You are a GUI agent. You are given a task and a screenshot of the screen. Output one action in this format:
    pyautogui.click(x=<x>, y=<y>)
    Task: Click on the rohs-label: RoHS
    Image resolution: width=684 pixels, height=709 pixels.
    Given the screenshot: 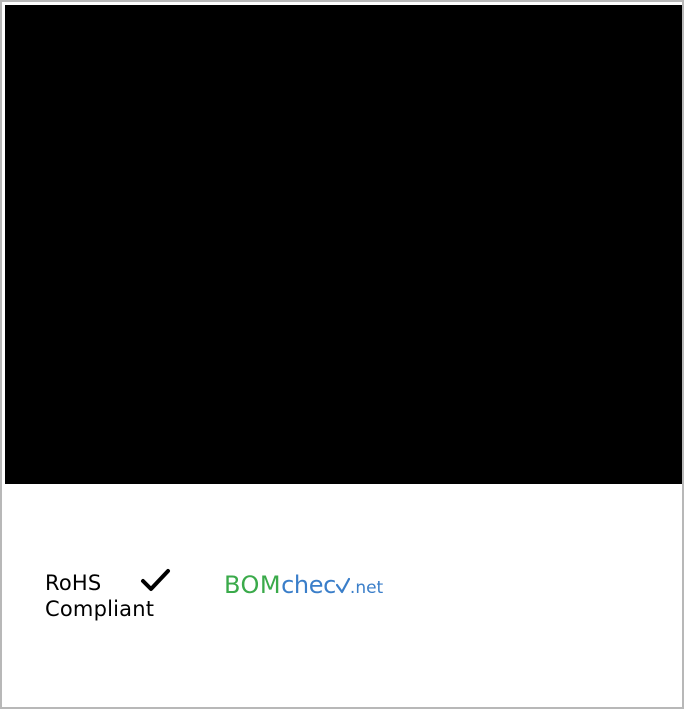 What is the action you would take?
    pyautogui.click(x=73, y=583)
    